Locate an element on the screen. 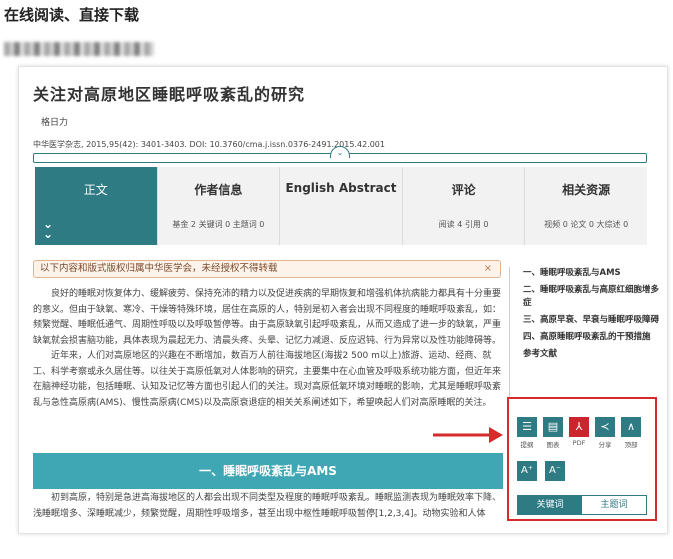 Image resolution: width=673 pixels, height=559 pixels. back-to-top-button: ∧ 顶部 is located at coordinates (631, 433).